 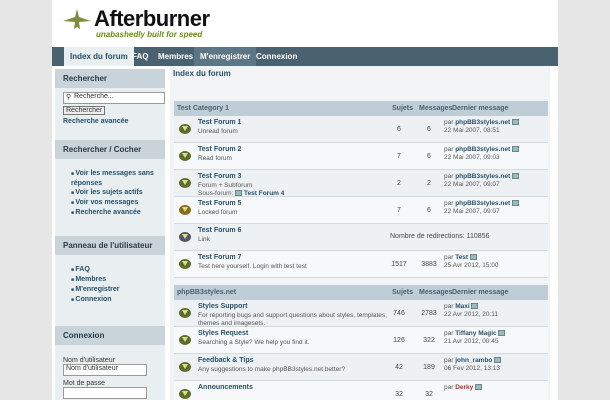 I want to click on unread-forum-icon, so click(x=185, y=129).